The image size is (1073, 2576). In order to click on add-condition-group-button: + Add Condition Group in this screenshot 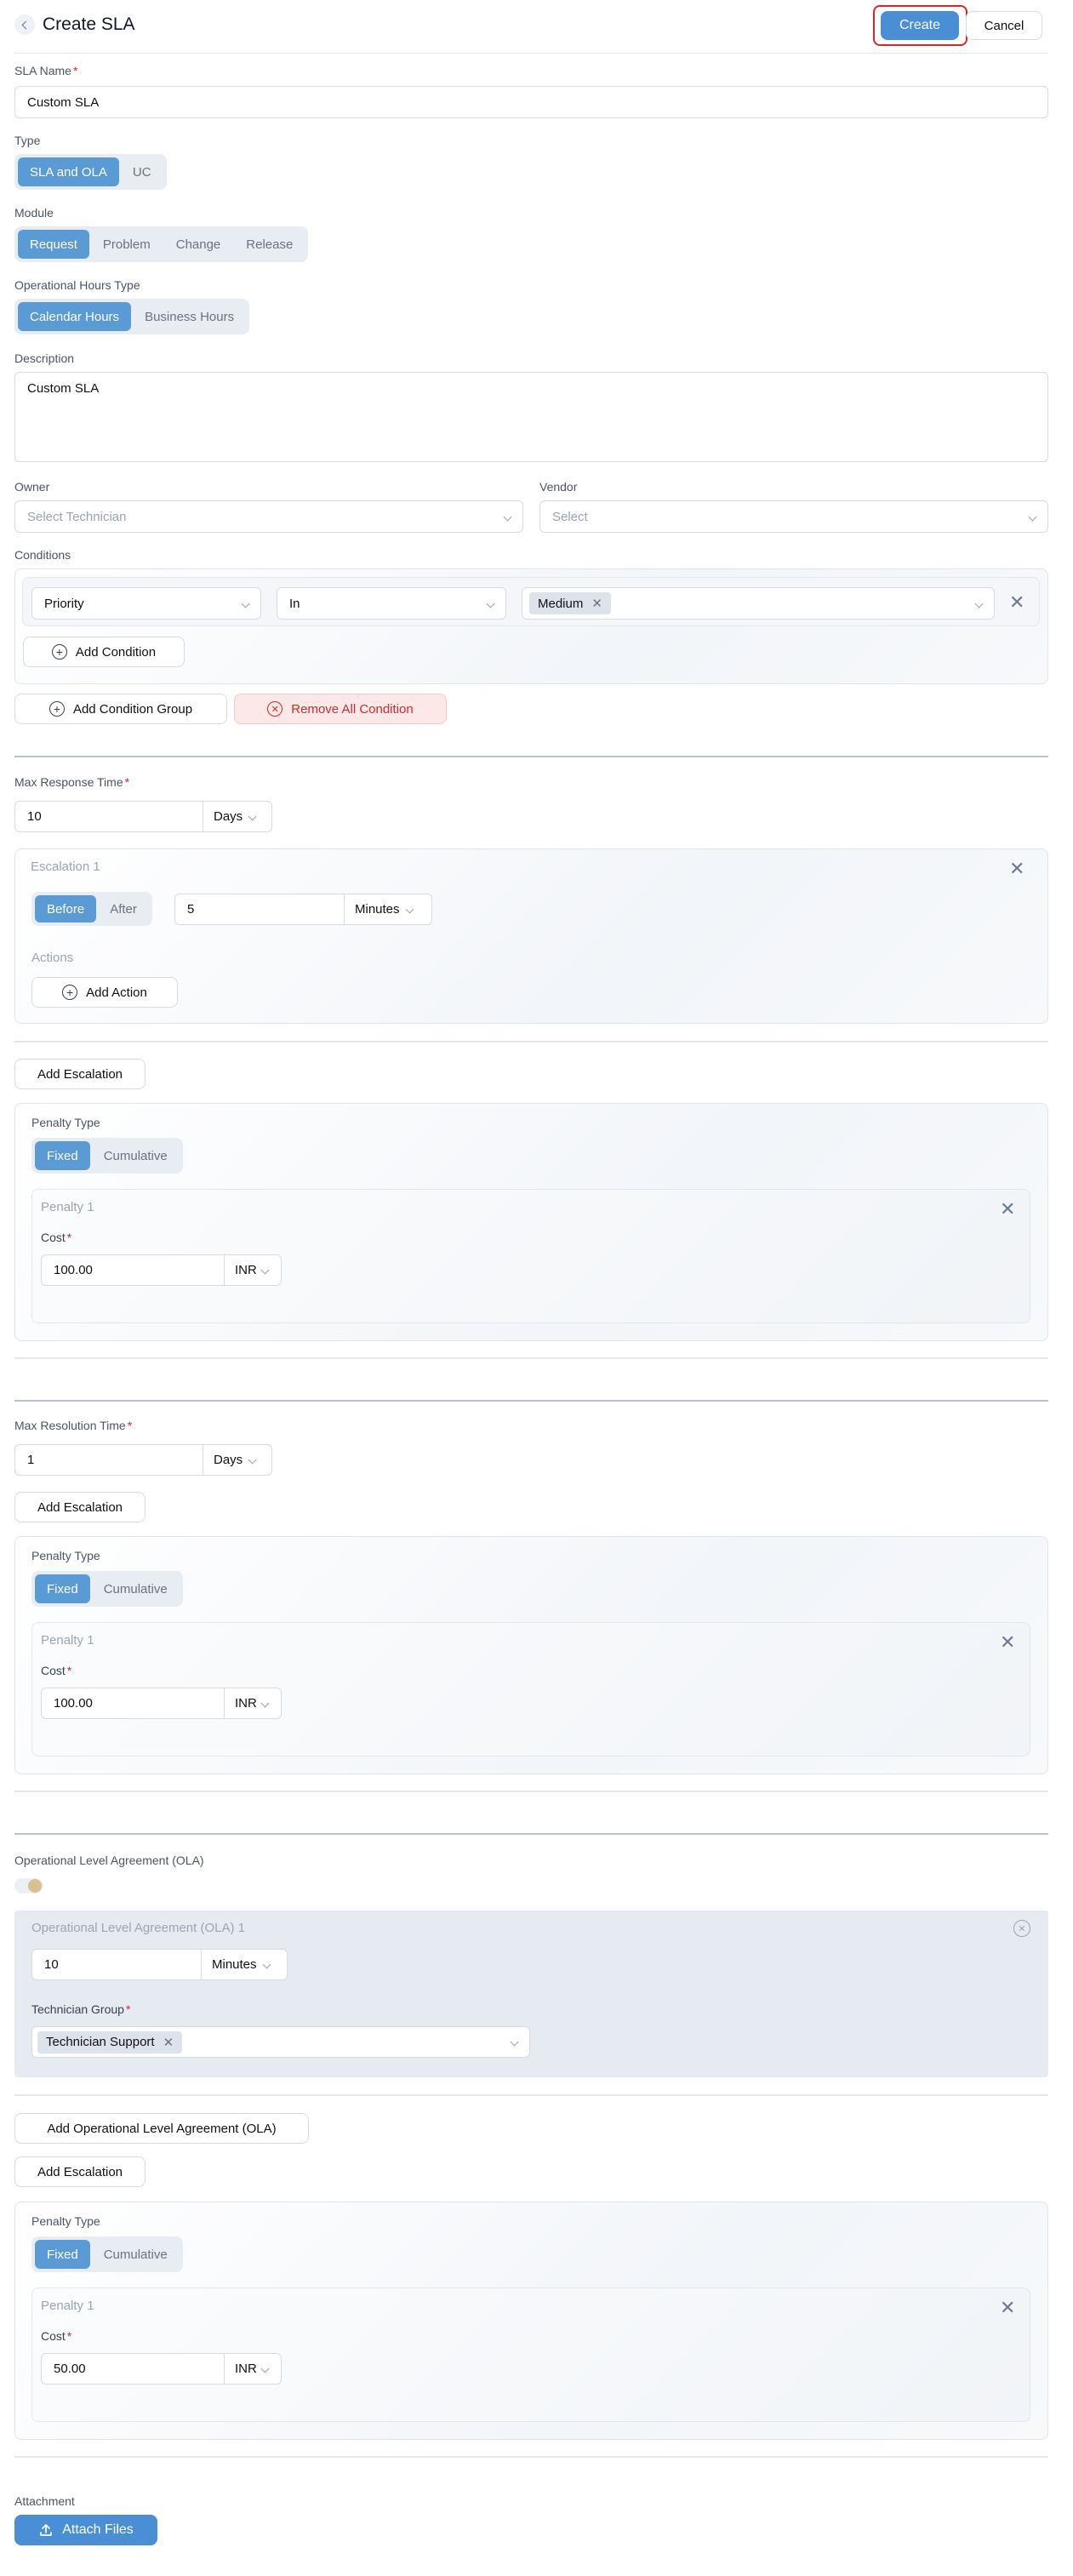, I will do `click(121, 709)`.